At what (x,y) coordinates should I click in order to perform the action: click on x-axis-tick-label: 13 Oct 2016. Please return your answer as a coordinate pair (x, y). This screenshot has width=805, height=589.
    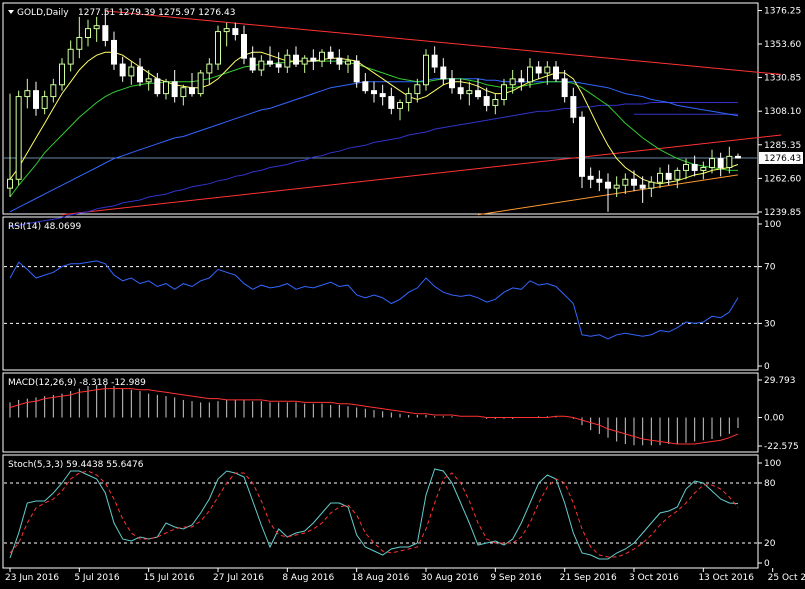
    Looking at the image, I should click on (726, 578).